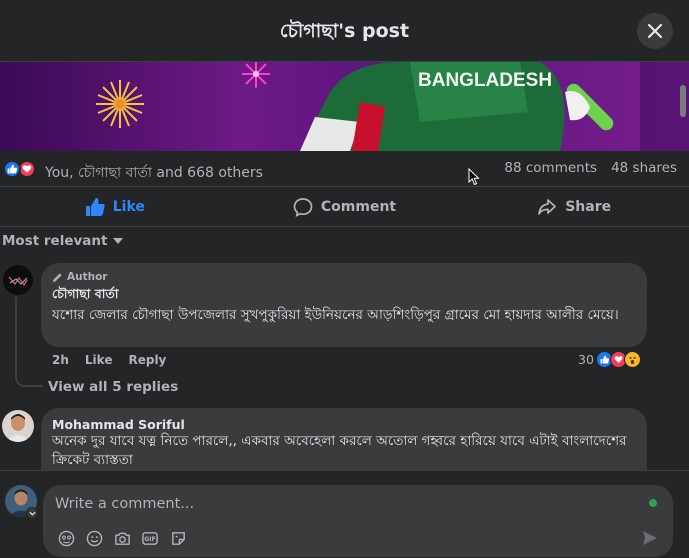  I want to click on caret-down-icon, so click(118, 241).